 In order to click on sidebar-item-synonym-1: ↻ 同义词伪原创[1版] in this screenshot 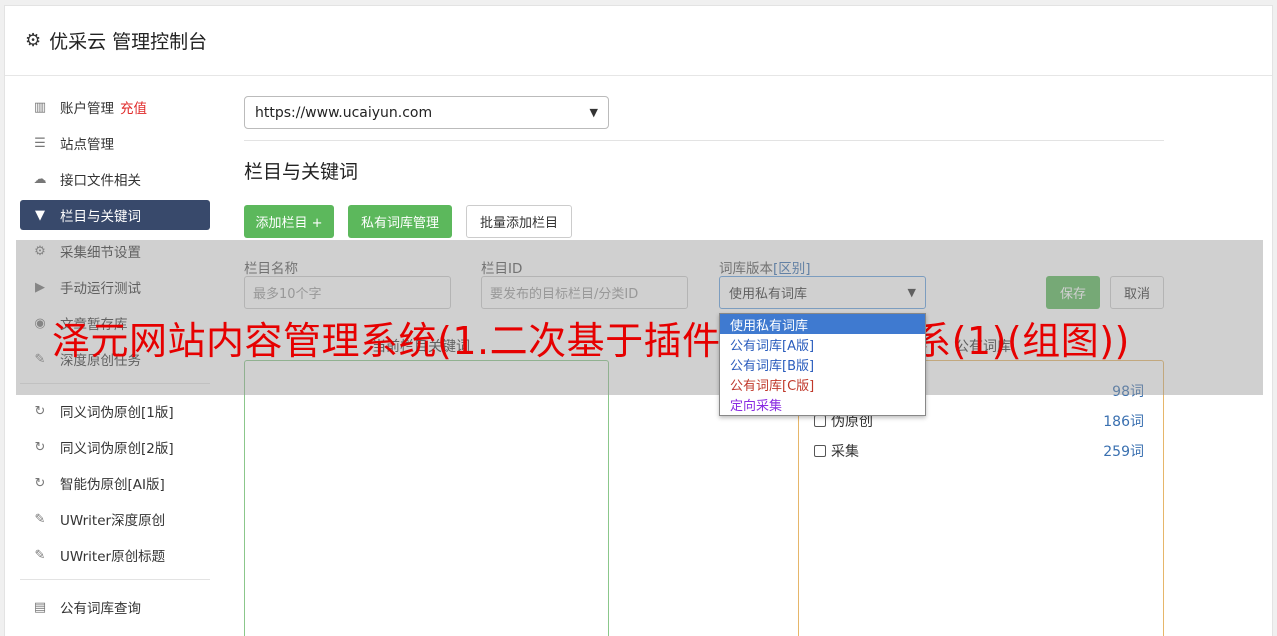, I will do `click(115, 411)`.